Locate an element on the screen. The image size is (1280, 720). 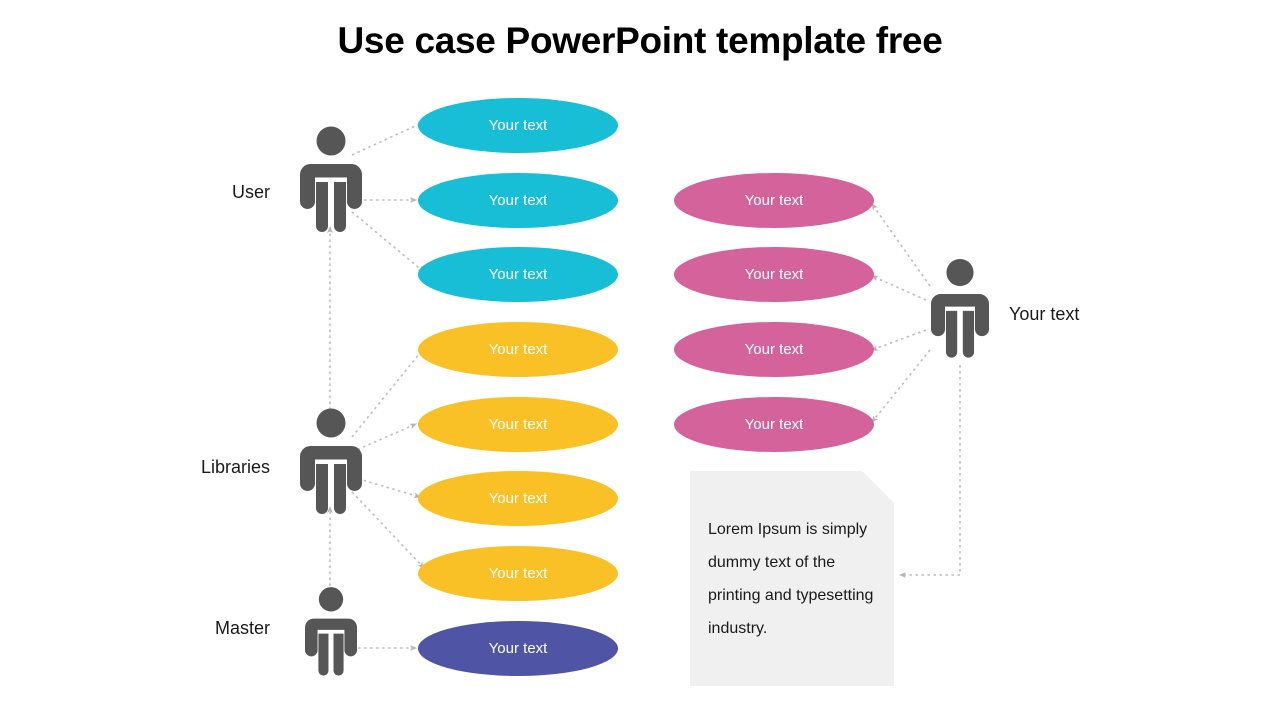
actor-user is located at coordinates (331, 180).